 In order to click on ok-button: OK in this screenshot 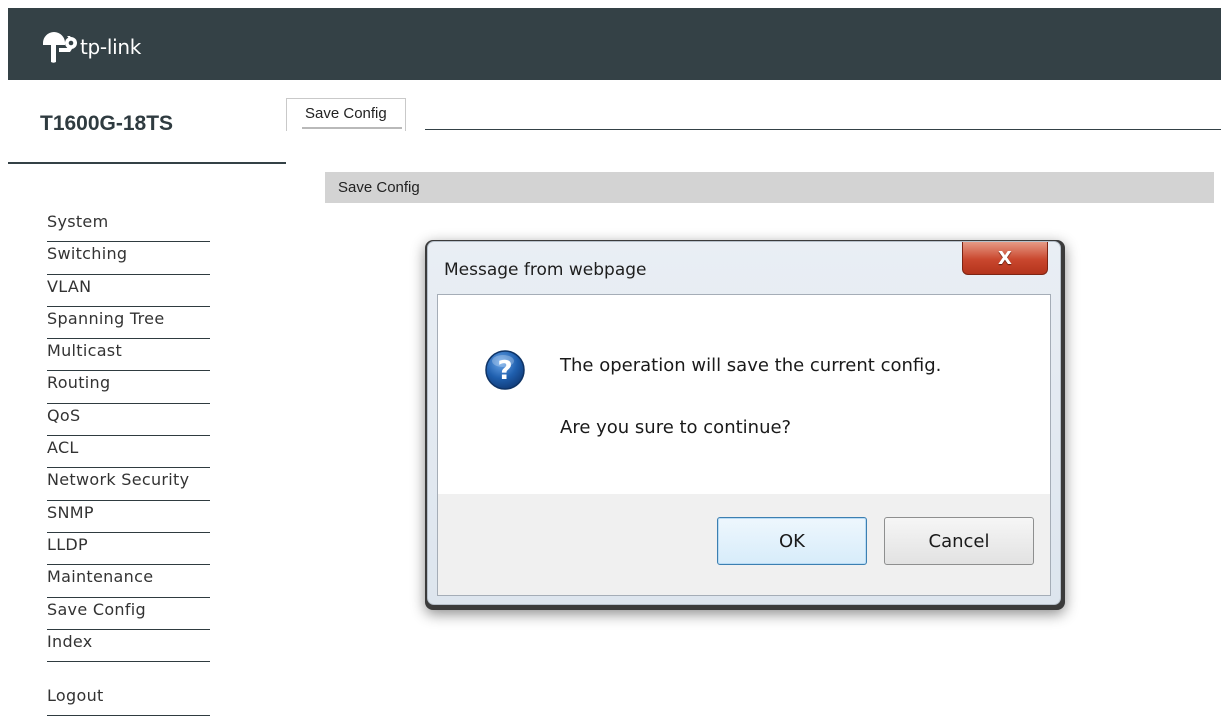, I will do `click(792, 541)`.